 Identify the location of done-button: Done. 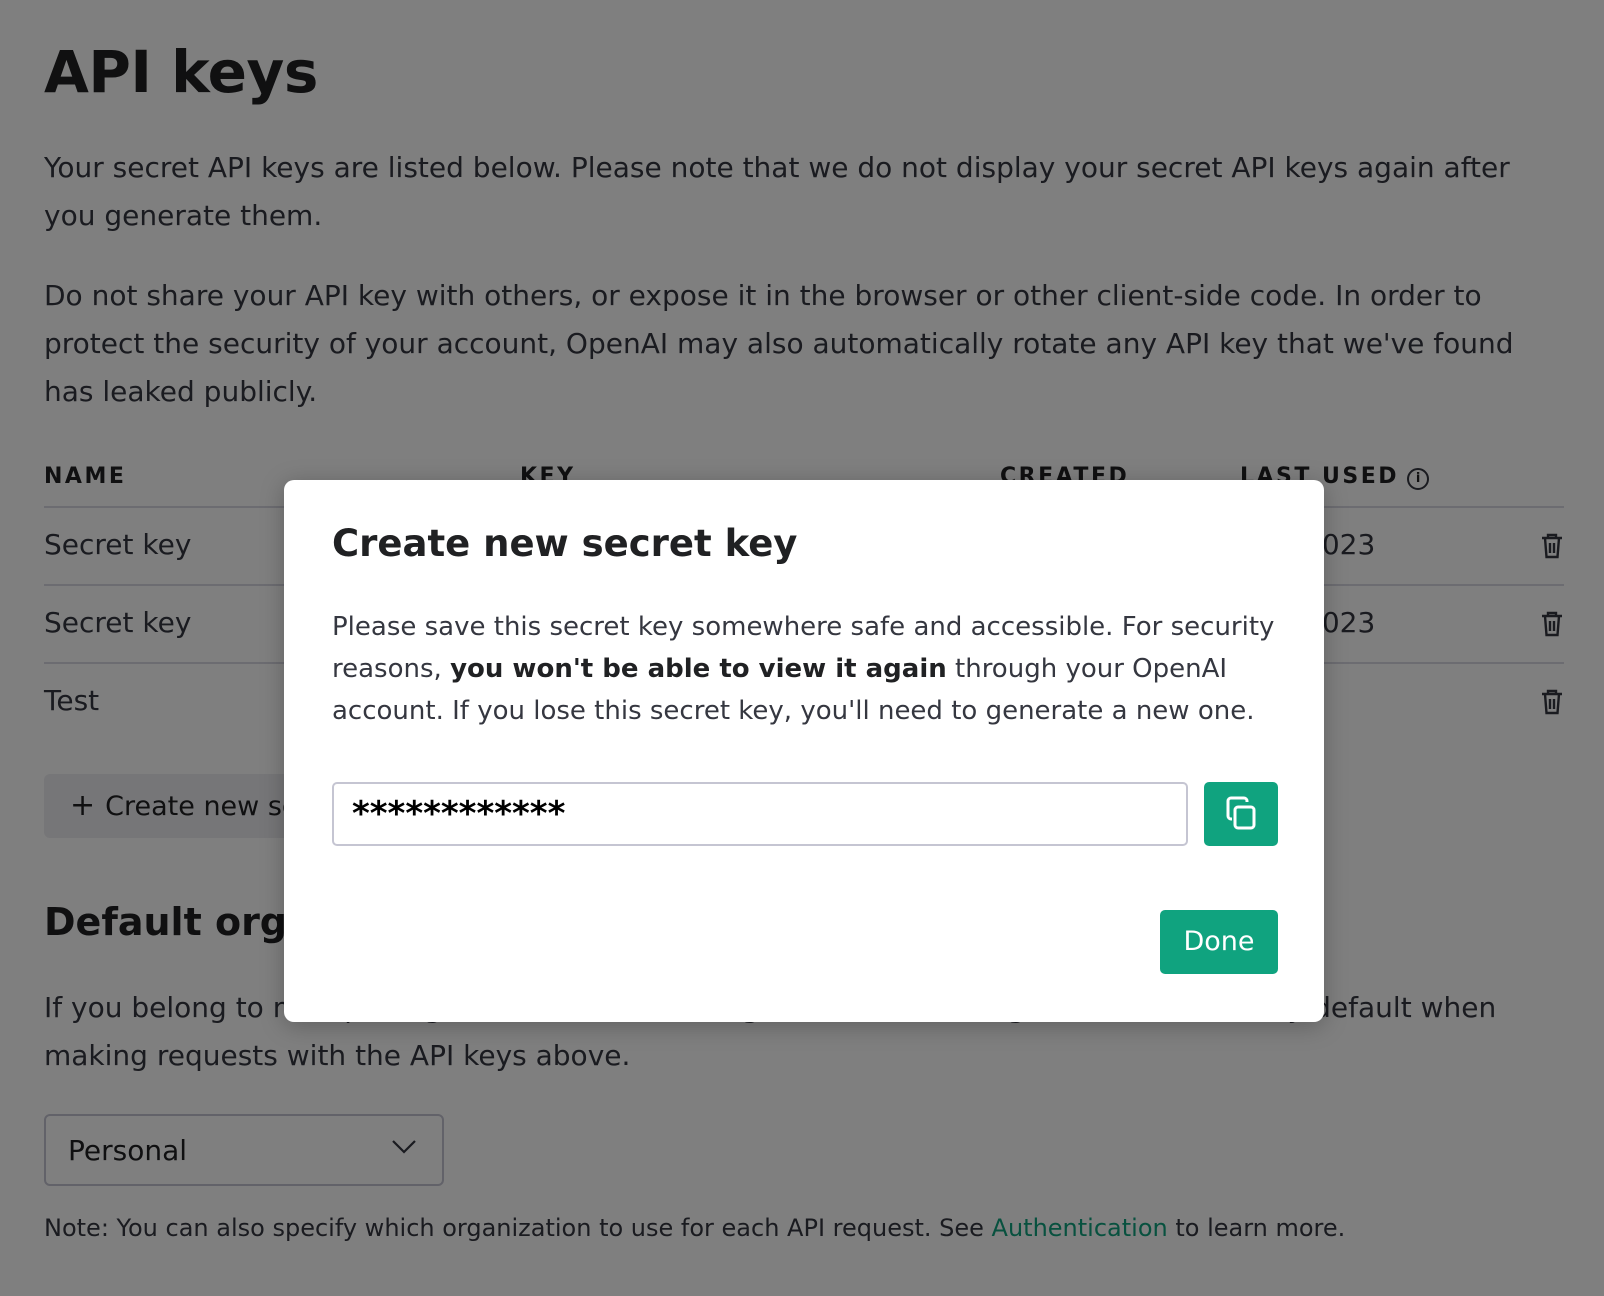
(1219, 942).